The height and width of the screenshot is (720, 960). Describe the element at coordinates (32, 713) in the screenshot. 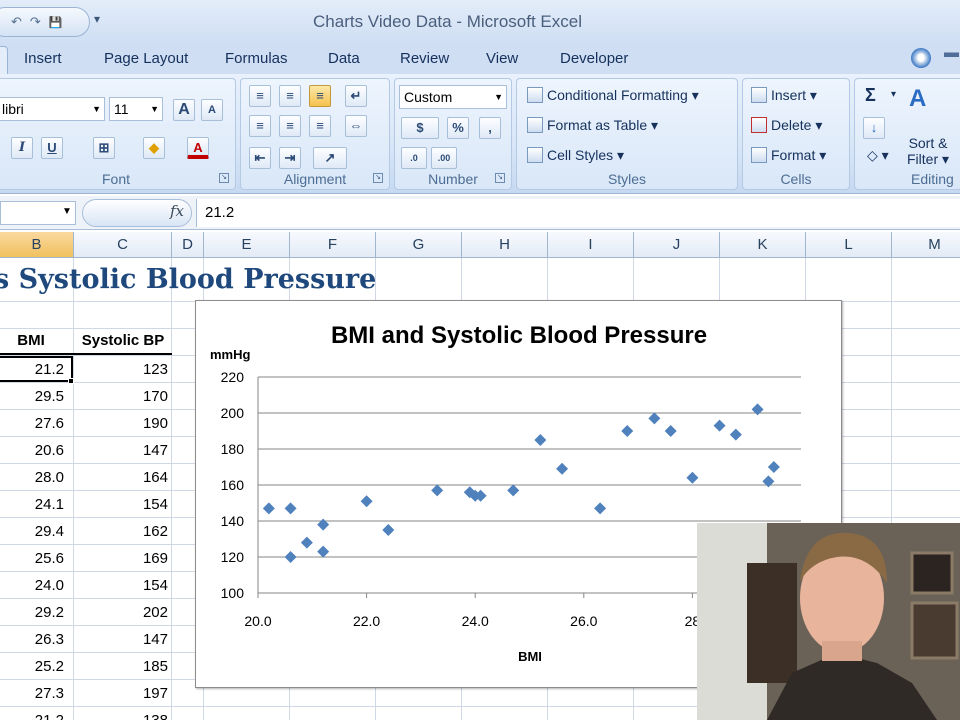

I see `bmi-cell: 21.2` at that location.